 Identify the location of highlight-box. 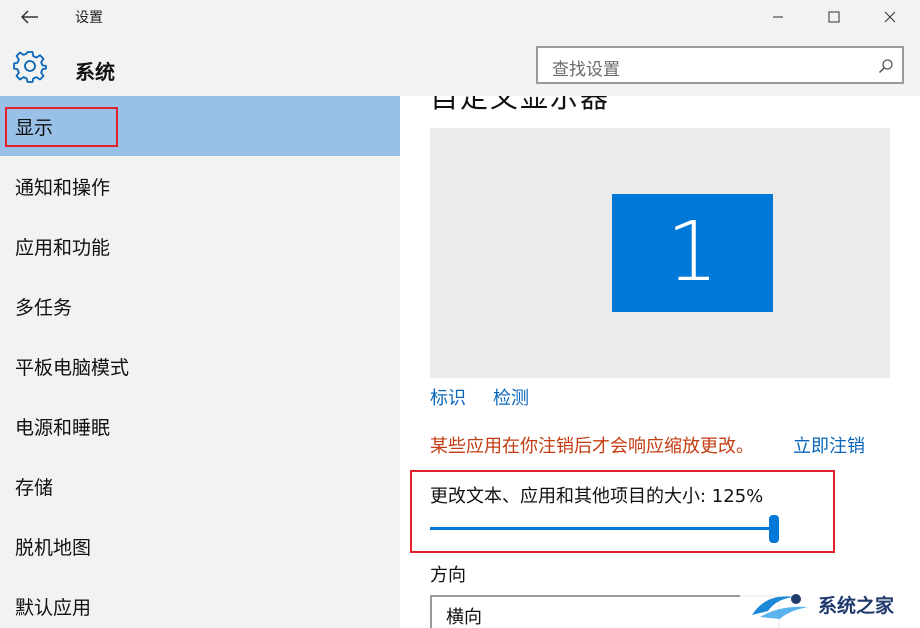
(61, 127).